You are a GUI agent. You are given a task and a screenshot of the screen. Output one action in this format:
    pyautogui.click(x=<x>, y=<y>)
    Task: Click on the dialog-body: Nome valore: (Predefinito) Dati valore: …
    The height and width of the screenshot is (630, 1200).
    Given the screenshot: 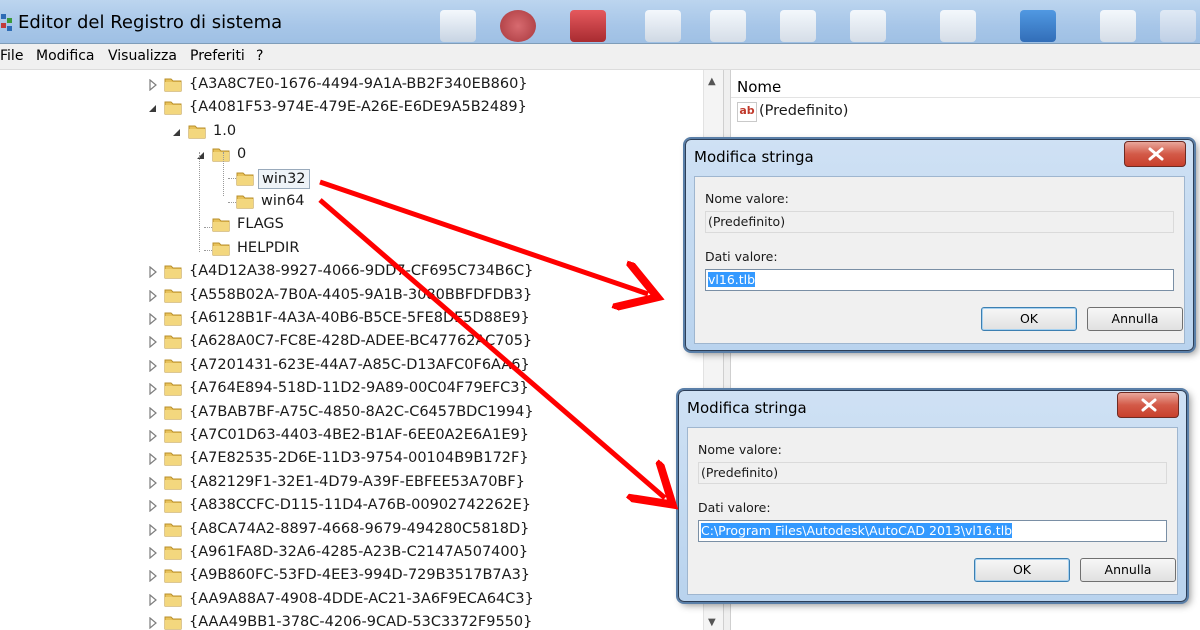 What is the action you would take?
    pyautogui.click(x=939, y=260)
    